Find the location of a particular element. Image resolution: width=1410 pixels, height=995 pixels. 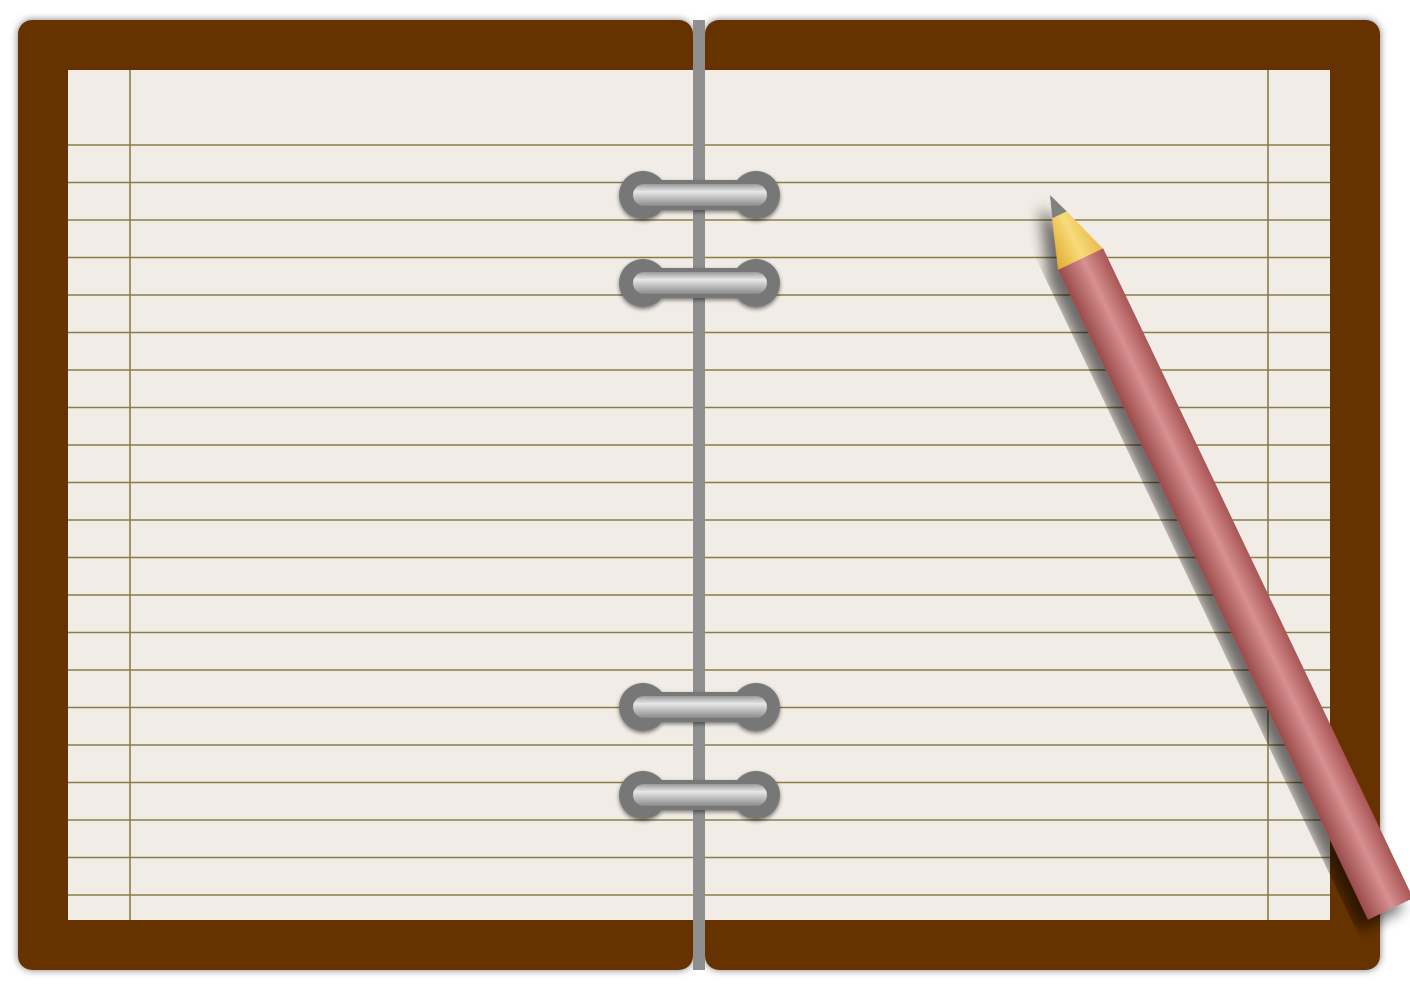

spine is located at coordinates (699, 495).